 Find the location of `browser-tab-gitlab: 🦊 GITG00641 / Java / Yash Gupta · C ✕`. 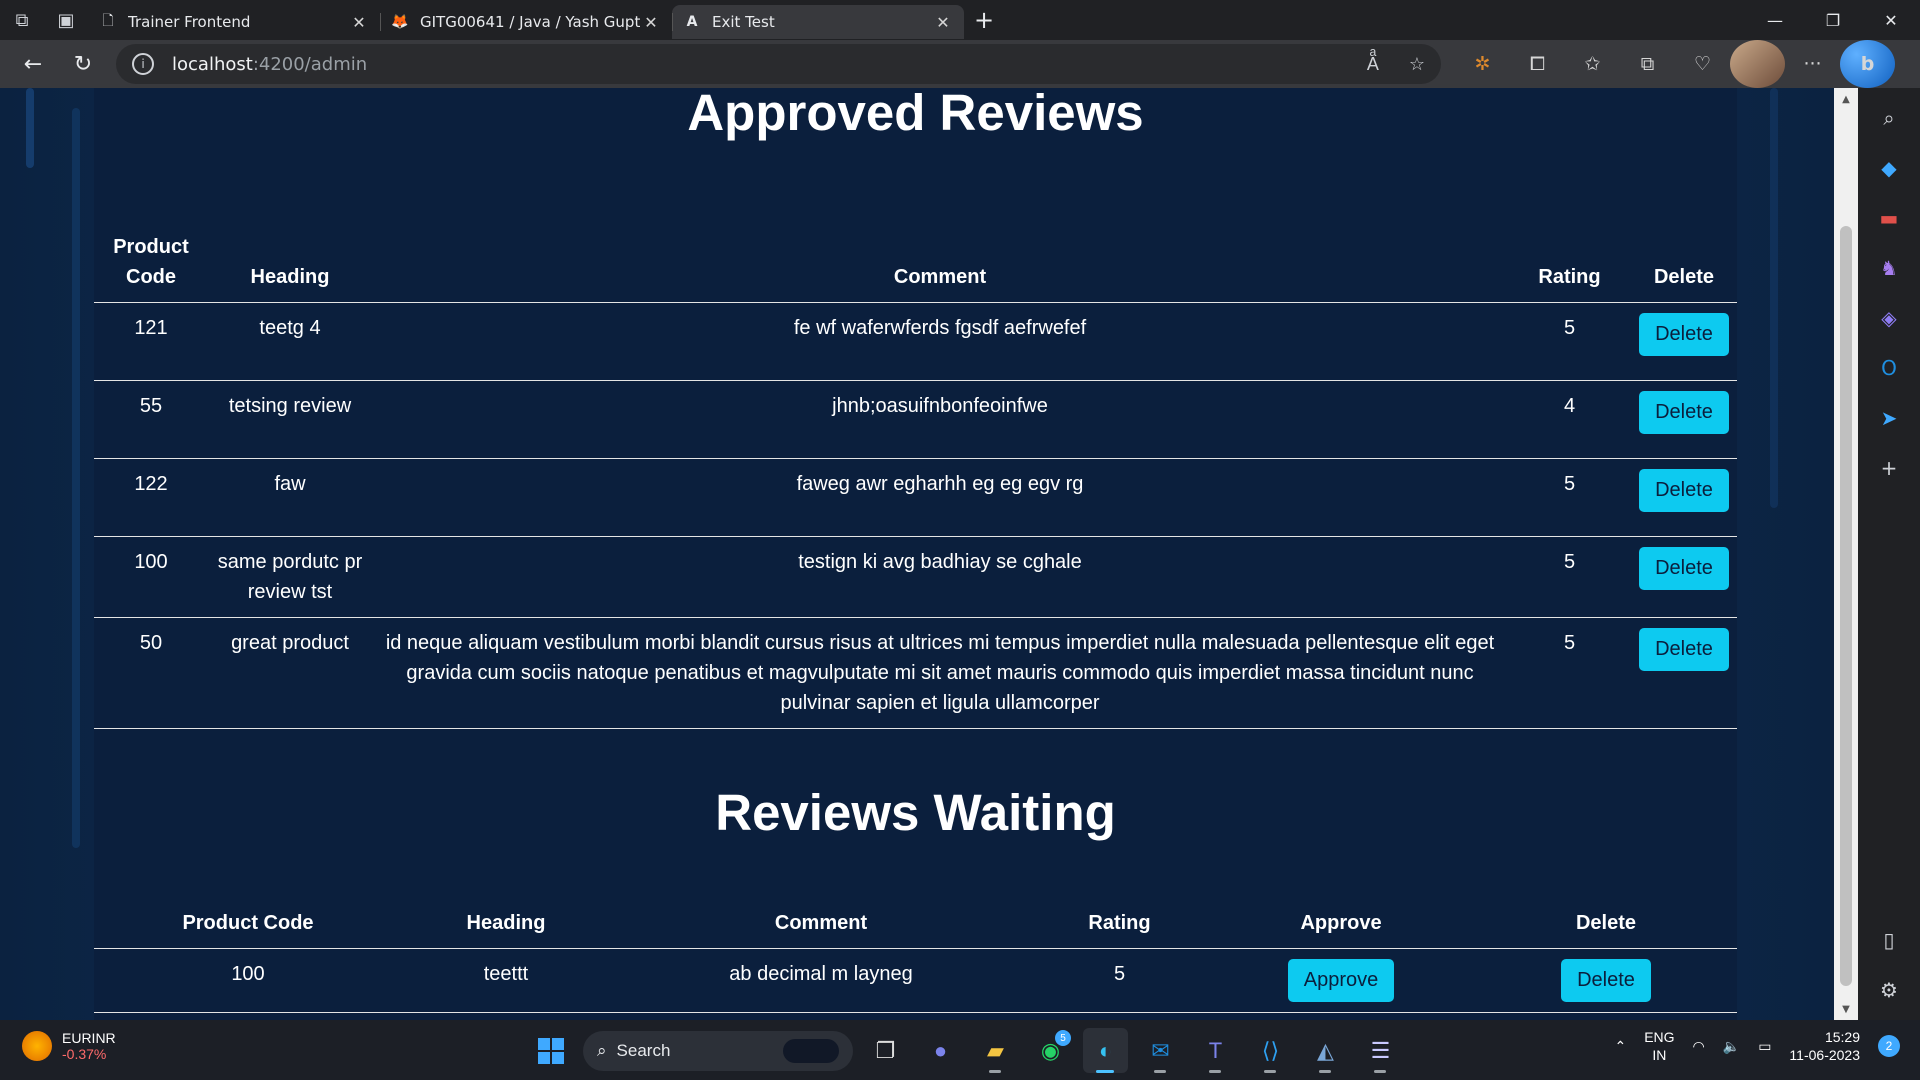

browser-tab-gitlab: 🦊 GITG00641 / Java / Yash Gupta · C ✕ is located at coordinates (526, 22).